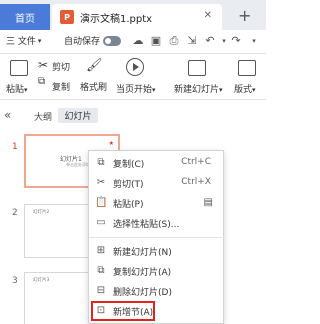 This screenshot has width=320, height=324. Describe the element at coordinates (67, 17) in the screenshot. I see `ppt-file-icon: P` at that location.